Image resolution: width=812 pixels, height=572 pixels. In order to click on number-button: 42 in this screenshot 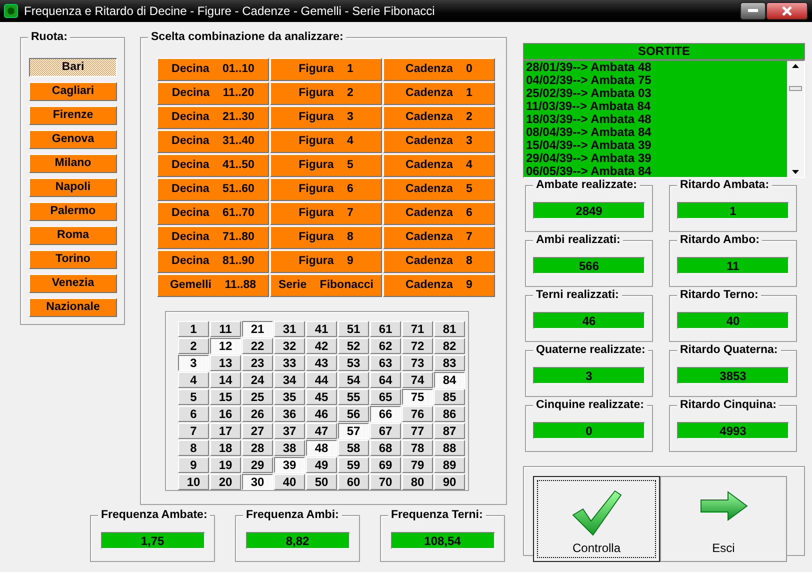, I will do `click(321, 346)`.